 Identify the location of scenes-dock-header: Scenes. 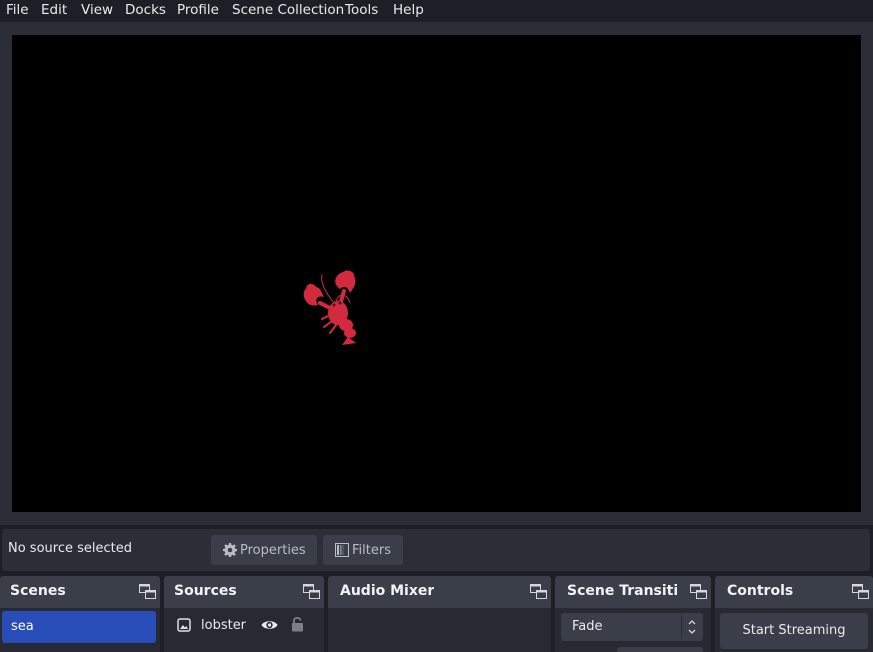
(80, 592).